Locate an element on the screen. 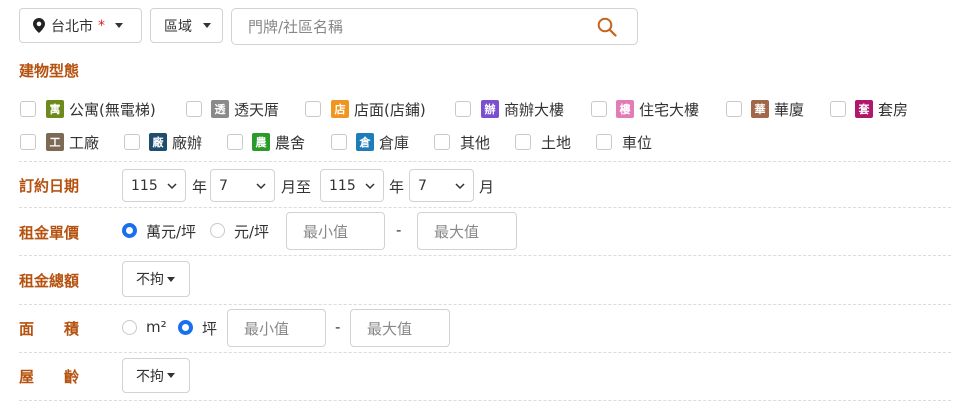  search-field: 門牌/社區名稱 is located at coordinates (434, 26).